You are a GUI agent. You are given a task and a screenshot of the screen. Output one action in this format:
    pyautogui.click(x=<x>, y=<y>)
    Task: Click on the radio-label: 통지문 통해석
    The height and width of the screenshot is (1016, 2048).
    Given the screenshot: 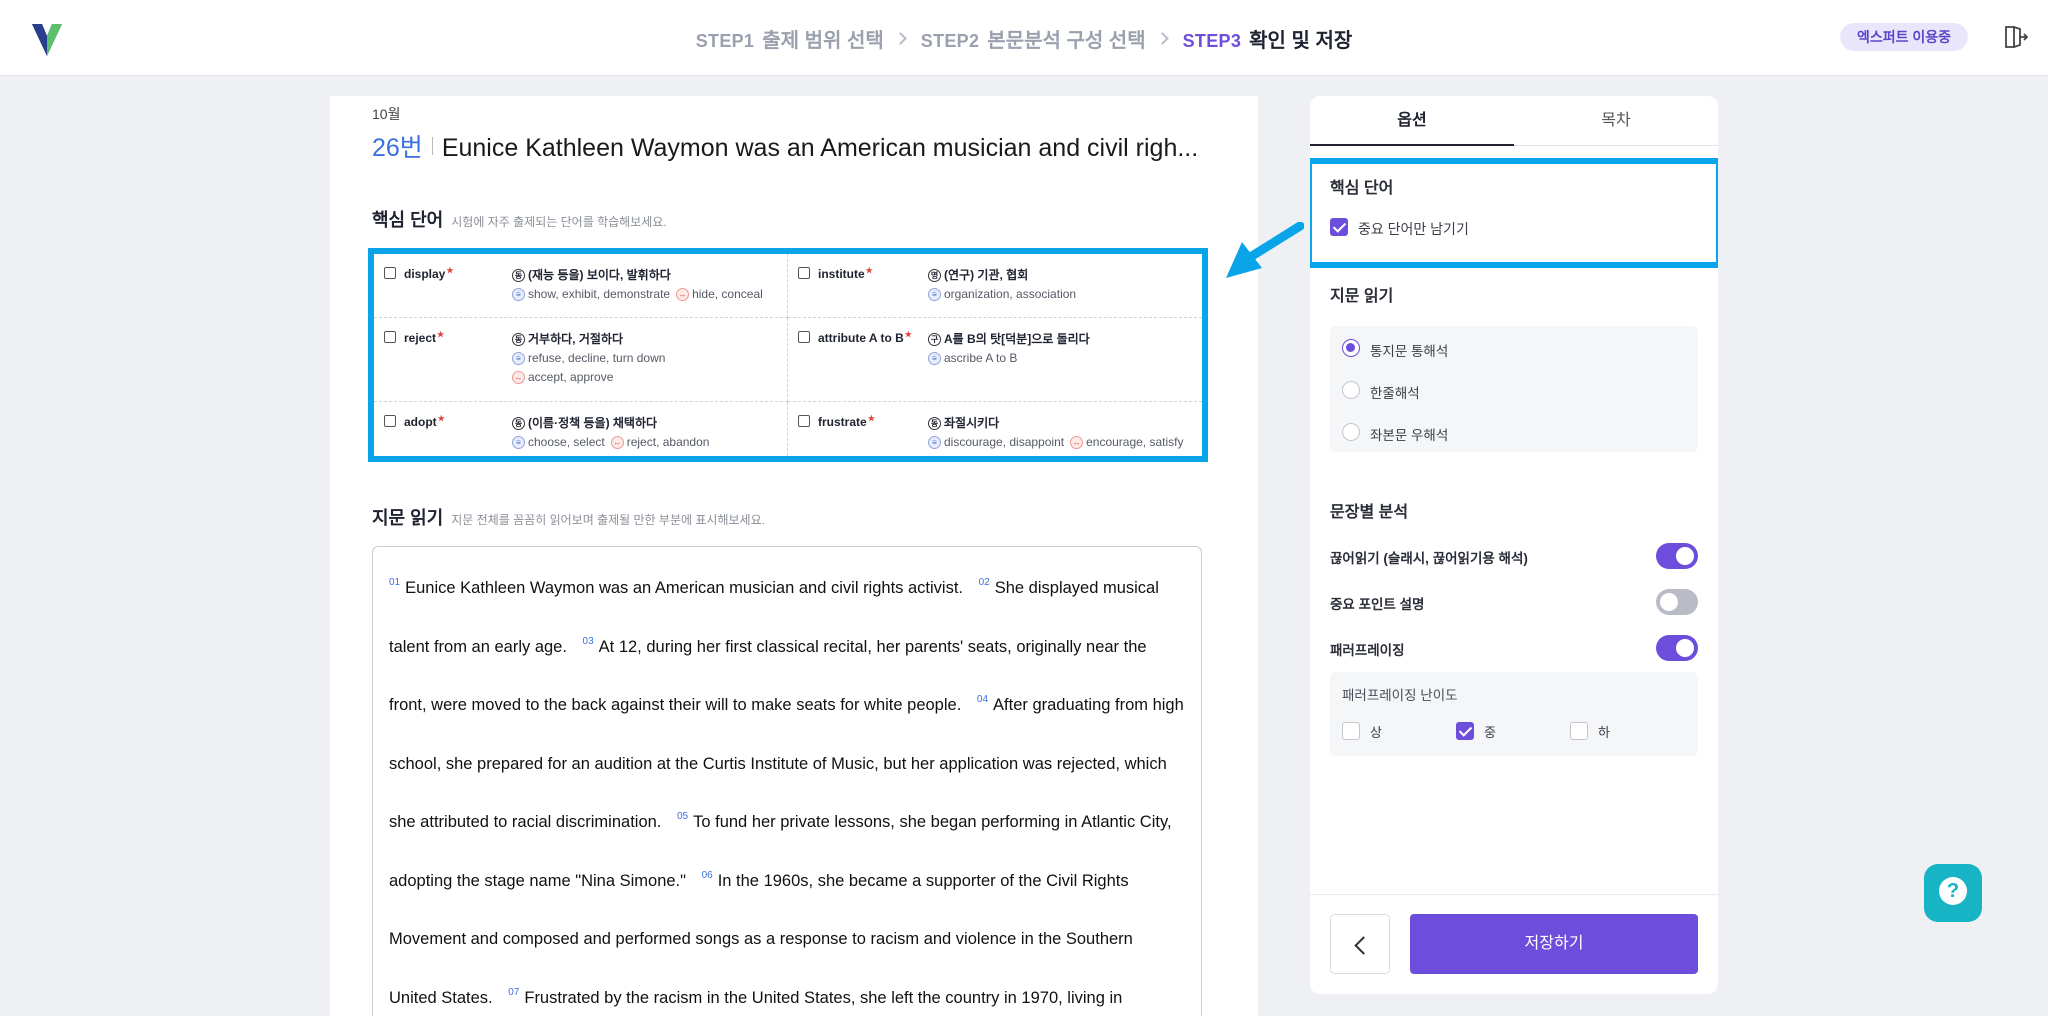 What is the action you would take?
    pyautogui.click(x=1409, y=351)
    